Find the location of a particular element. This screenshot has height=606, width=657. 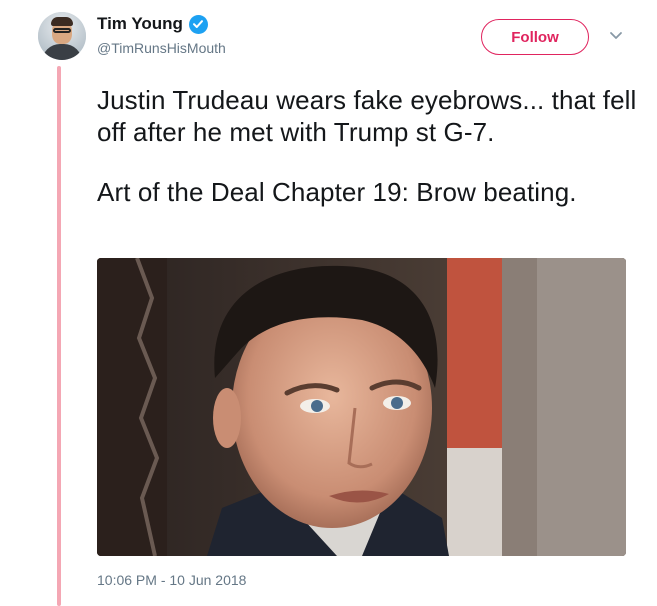

author-name-row: Tim Young is located at coordinates (152, 24).